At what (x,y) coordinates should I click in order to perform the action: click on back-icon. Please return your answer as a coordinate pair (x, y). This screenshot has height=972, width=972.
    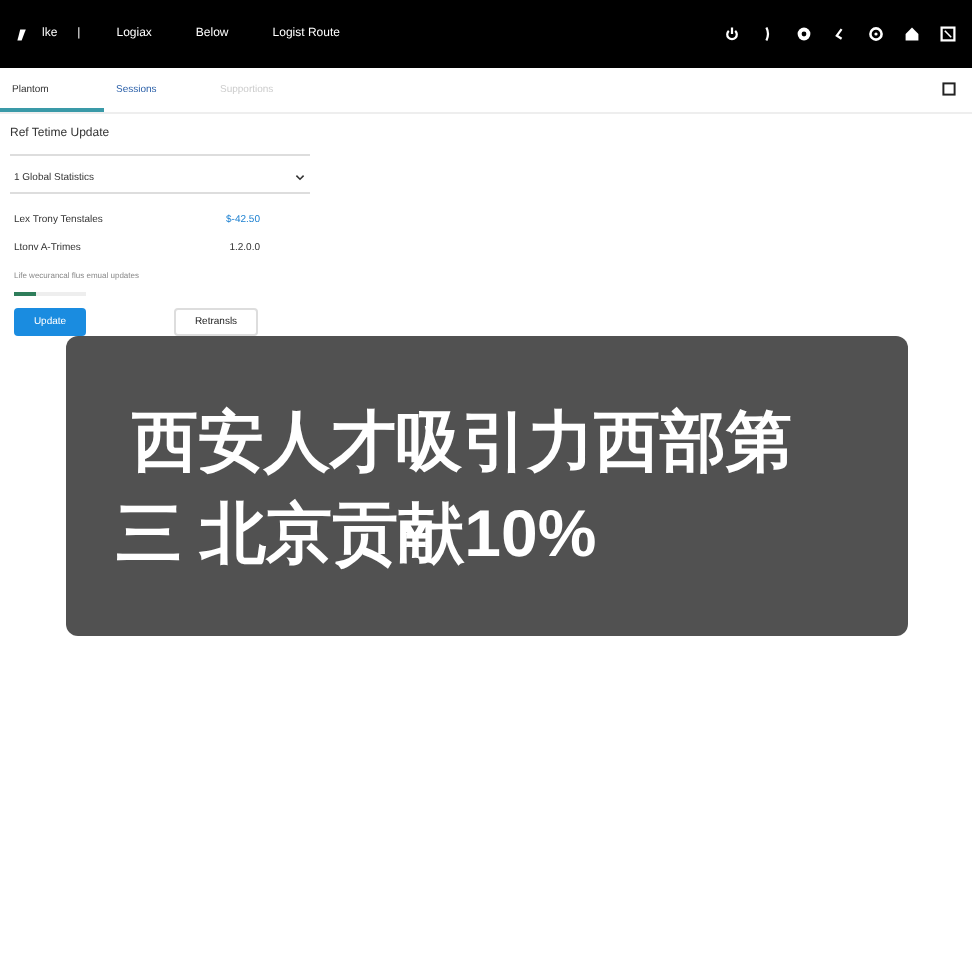
    Looking at the image, I should click on (840, 34).